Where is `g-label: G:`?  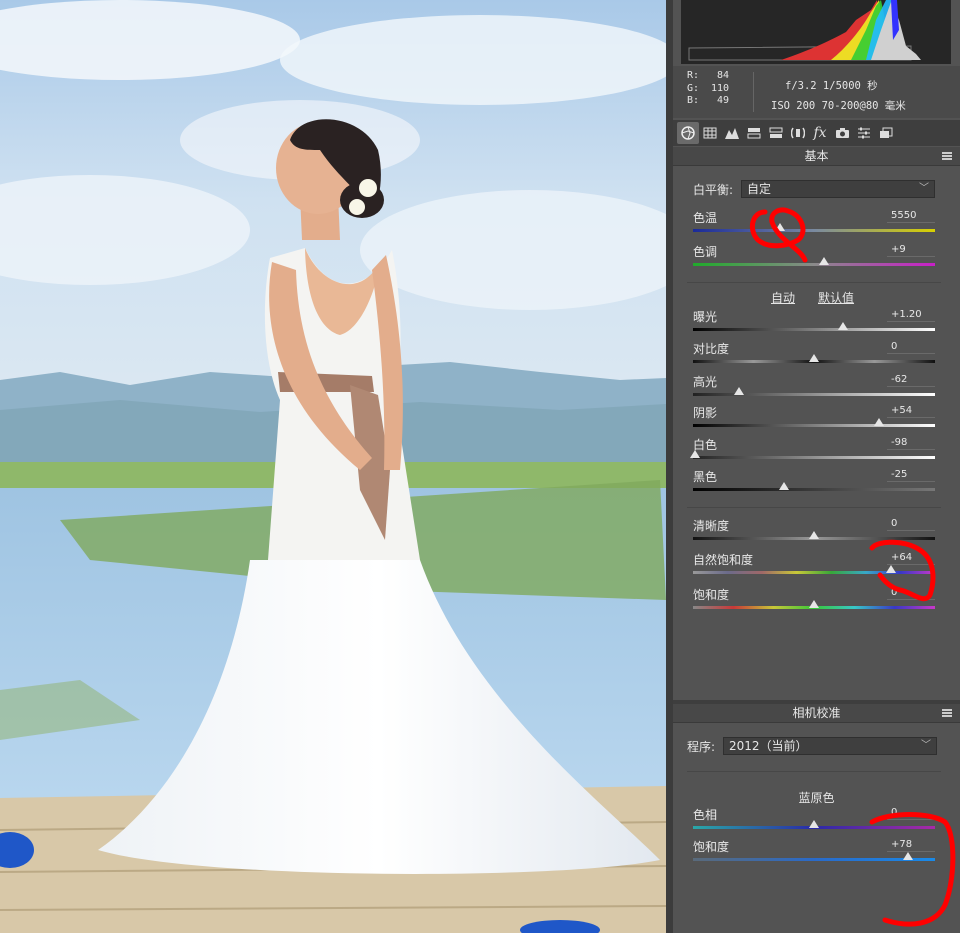
g-label: G: is located at coordinates (698, 89).